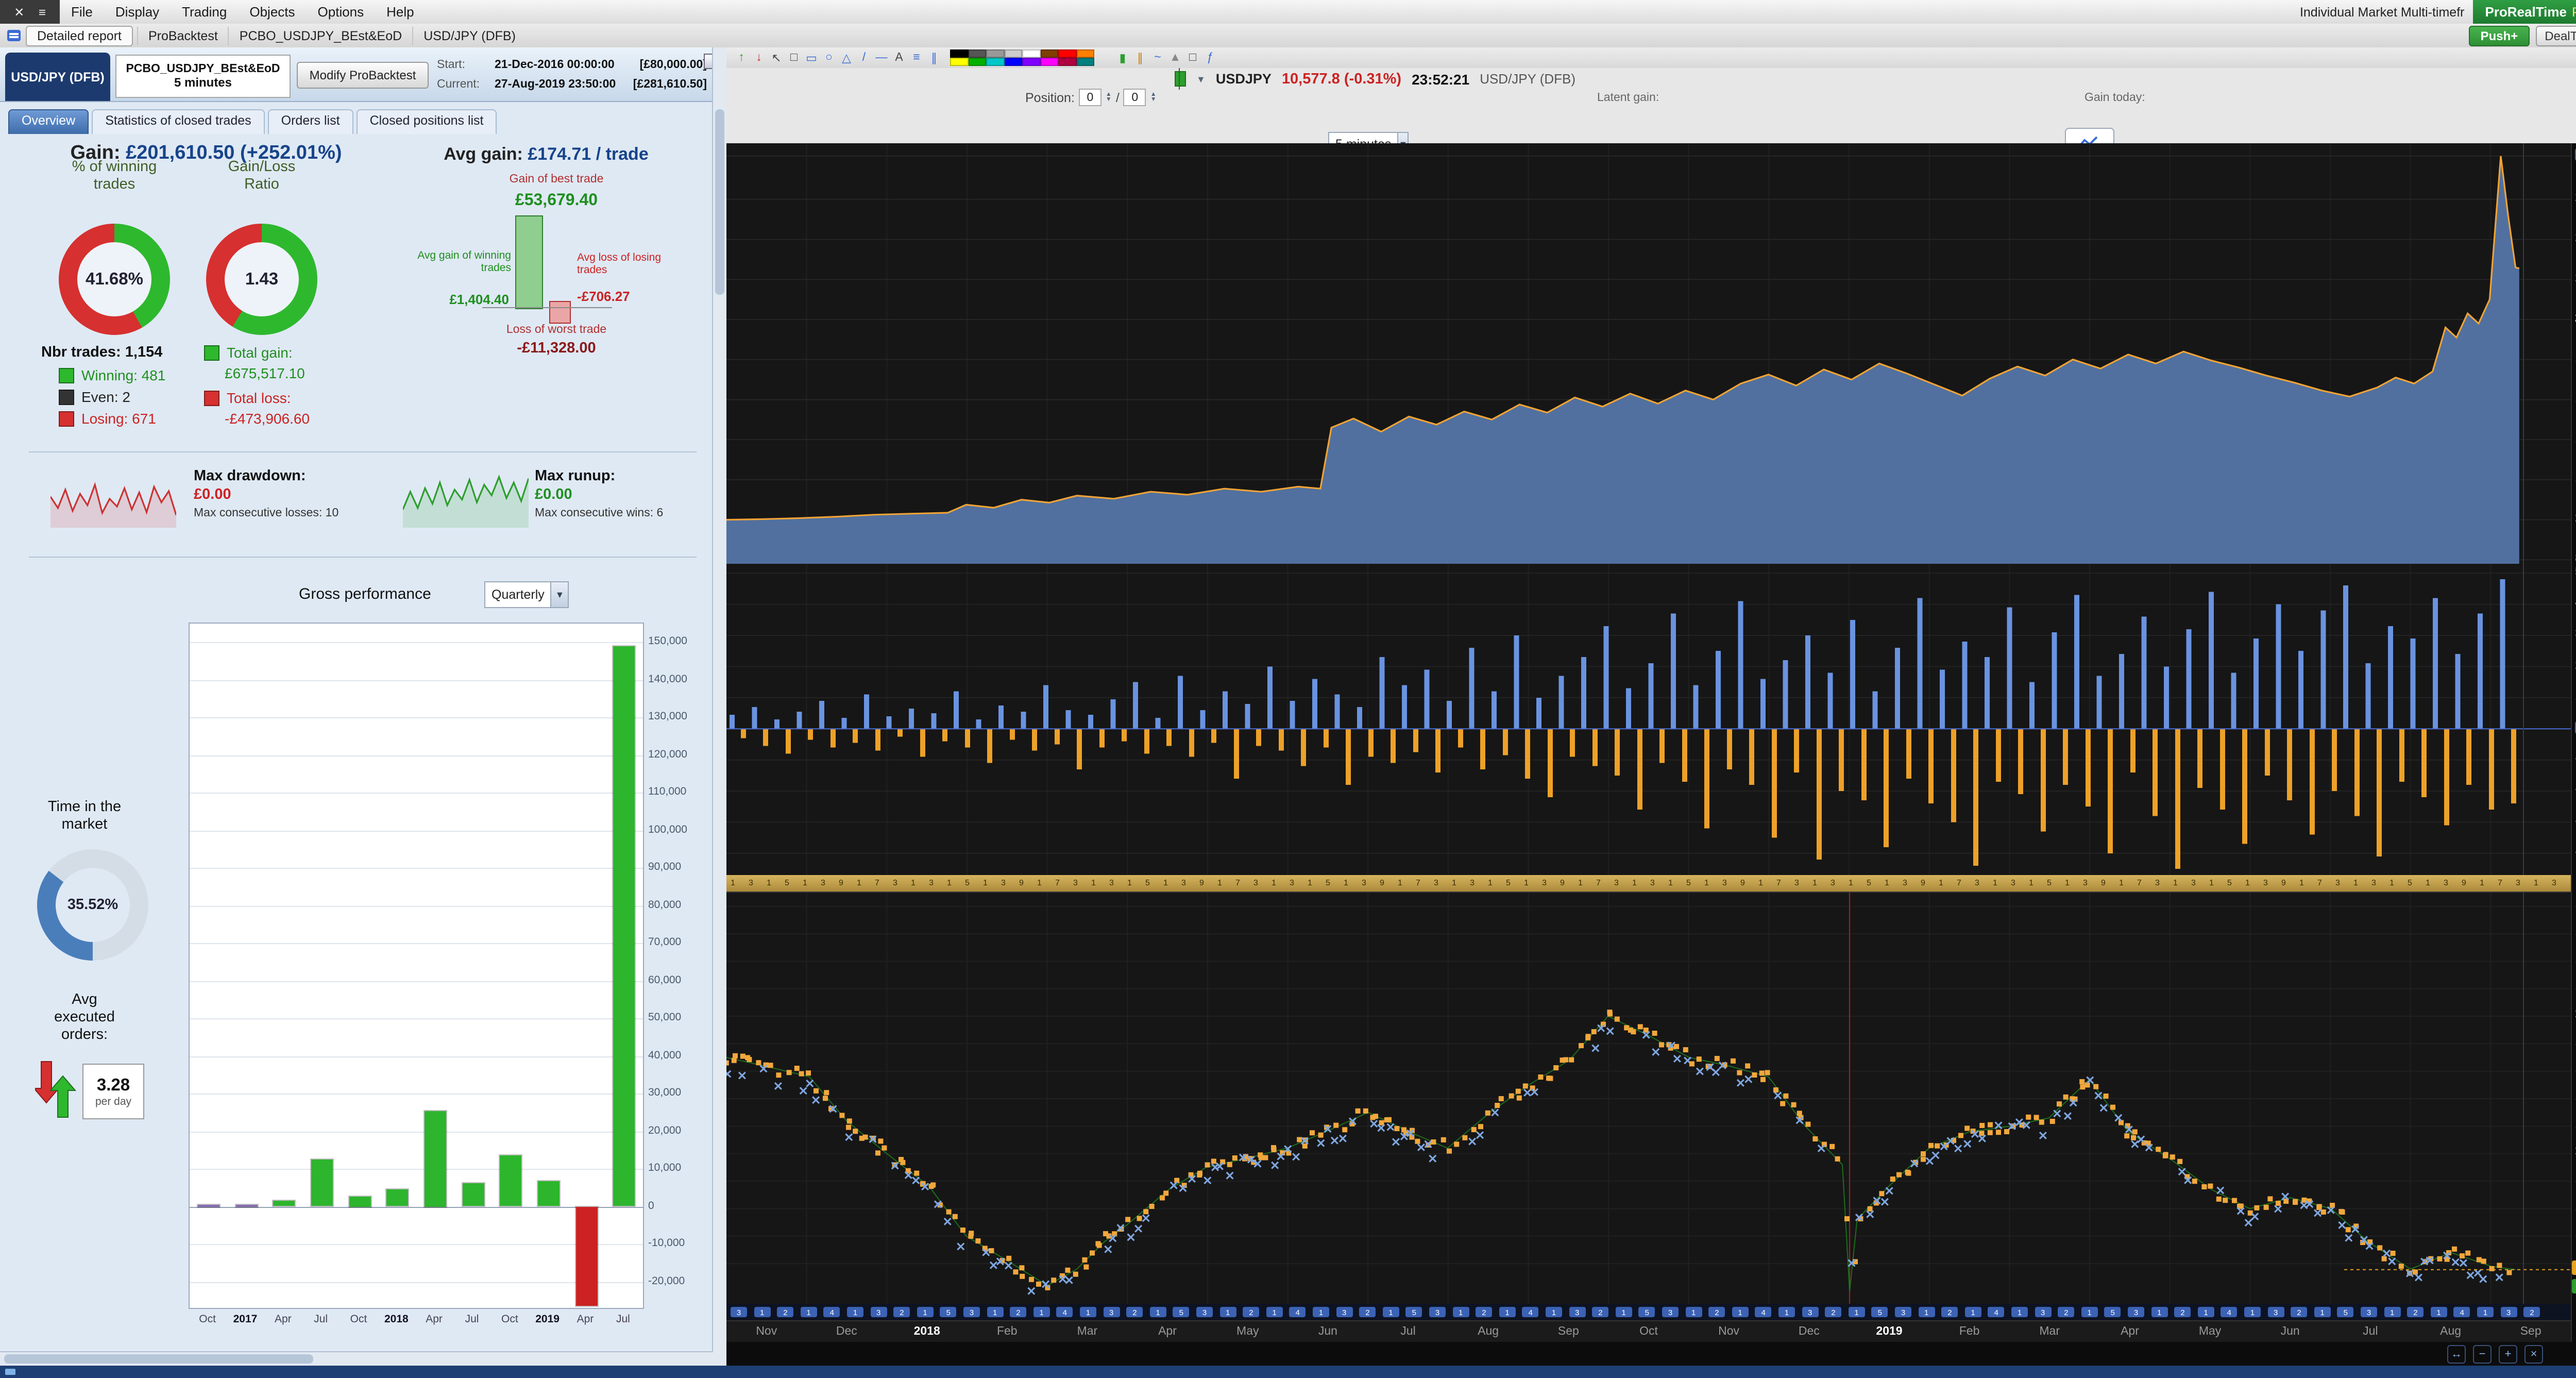 The height and width of the screenshot is (1378, 2576). Describe the element at coordinates (548, 1319) in the screenshot. I see `x-axis-label: 2019` at that location.